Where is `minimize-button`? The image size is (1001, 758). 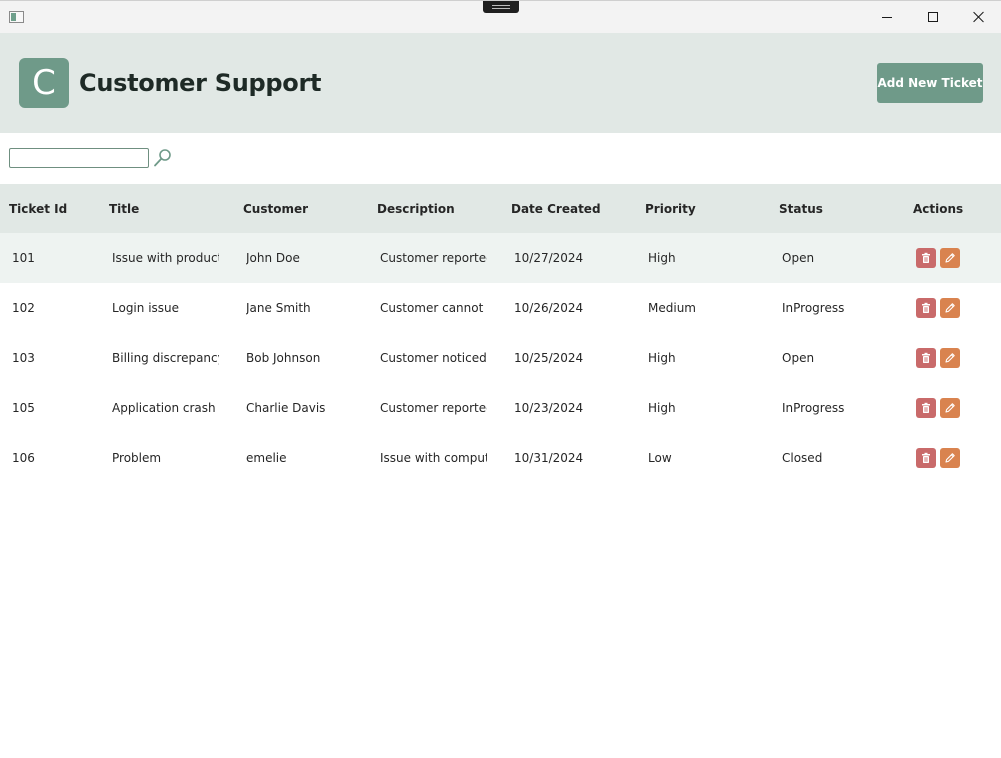
minimize-button is located at coordinates (887, 17).